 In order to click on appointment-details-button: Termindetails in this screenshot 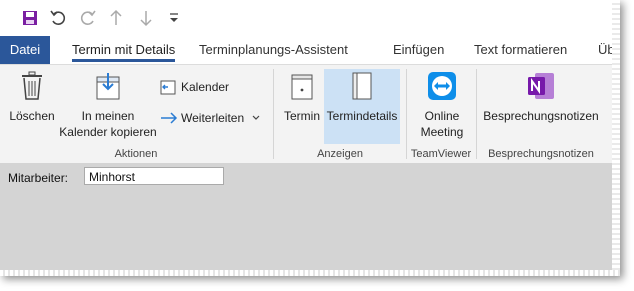, I will do `click(362, 97)`.